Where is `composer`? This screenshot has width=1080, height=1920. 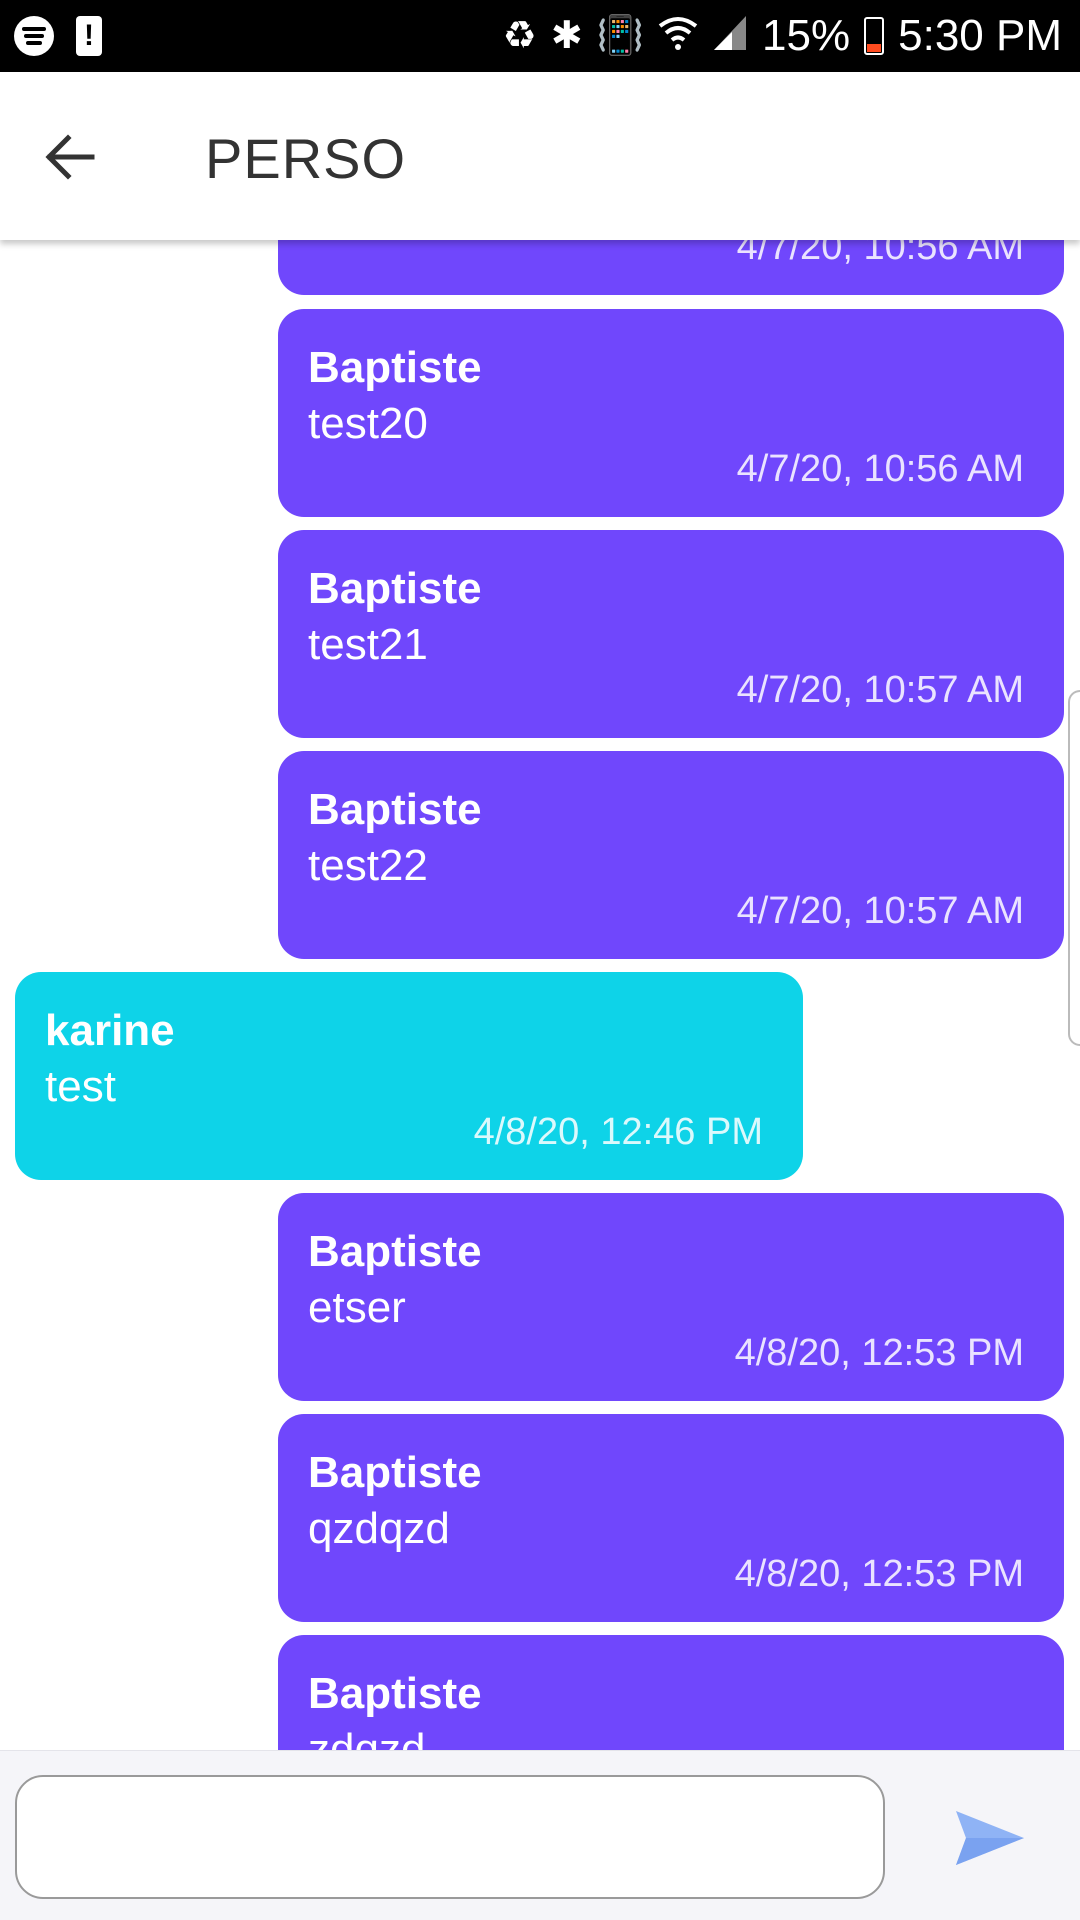
composer is located at coordinates (540, 1835).